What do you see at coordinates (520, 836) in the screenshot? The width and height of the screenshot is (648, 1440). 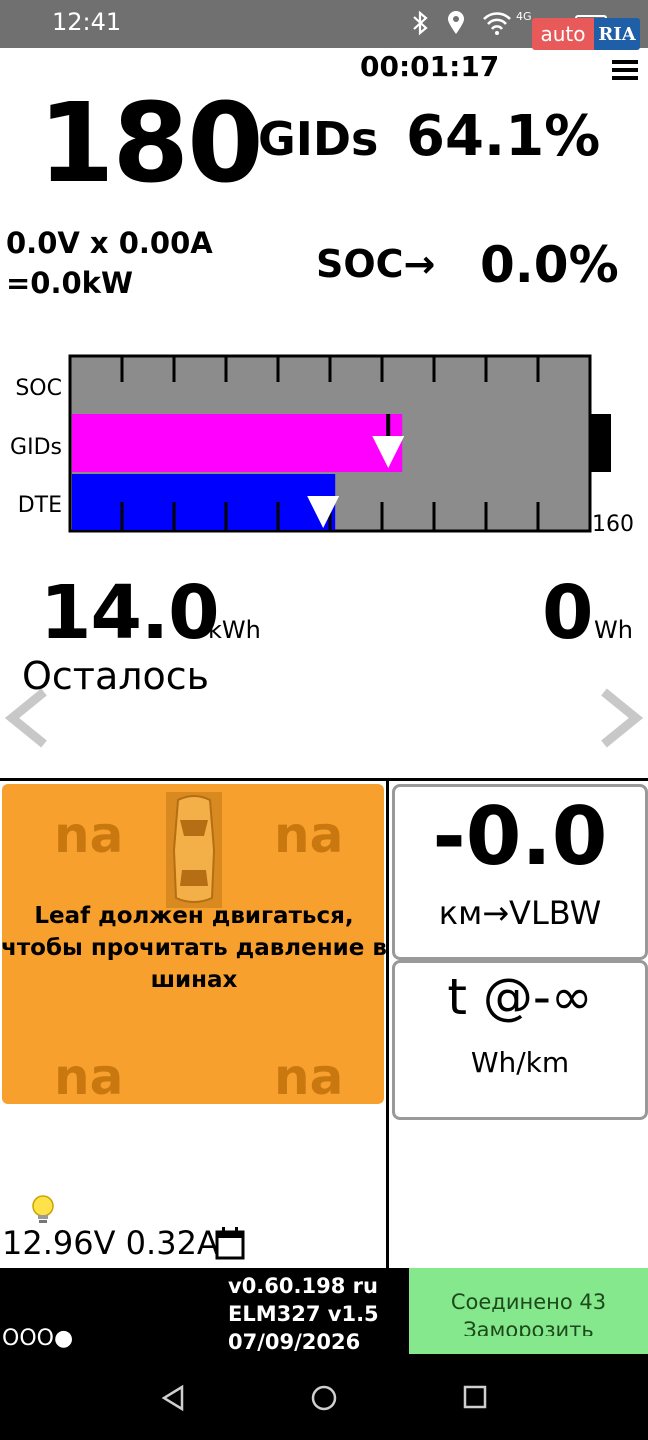 I see `range-value: -0.0` at bounding box center [520, 836].